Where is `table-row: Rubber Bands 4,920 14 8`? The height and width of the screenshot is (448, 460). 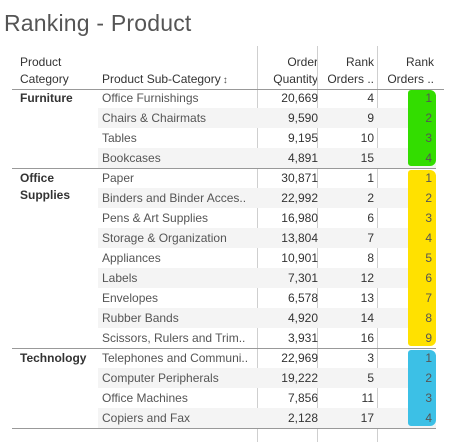 table-row: Rubber Bands 4,920 14 8 is located at coordinates (267, 318).